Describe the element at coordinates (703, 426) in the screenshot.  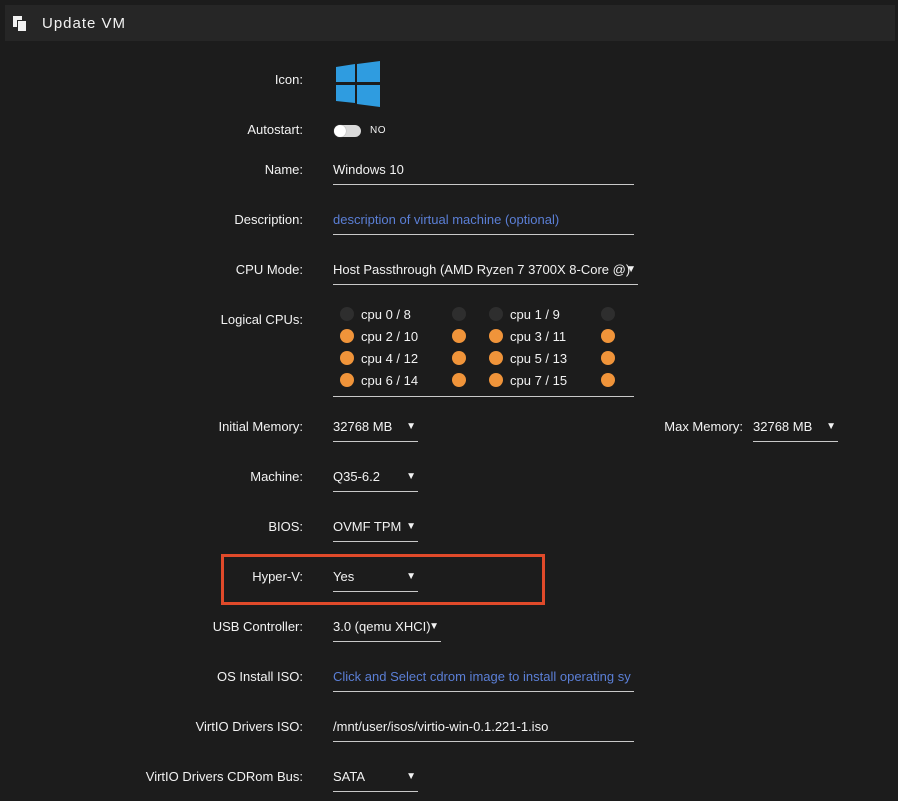
I see `max-memory-label: Max Memory:` at that location.